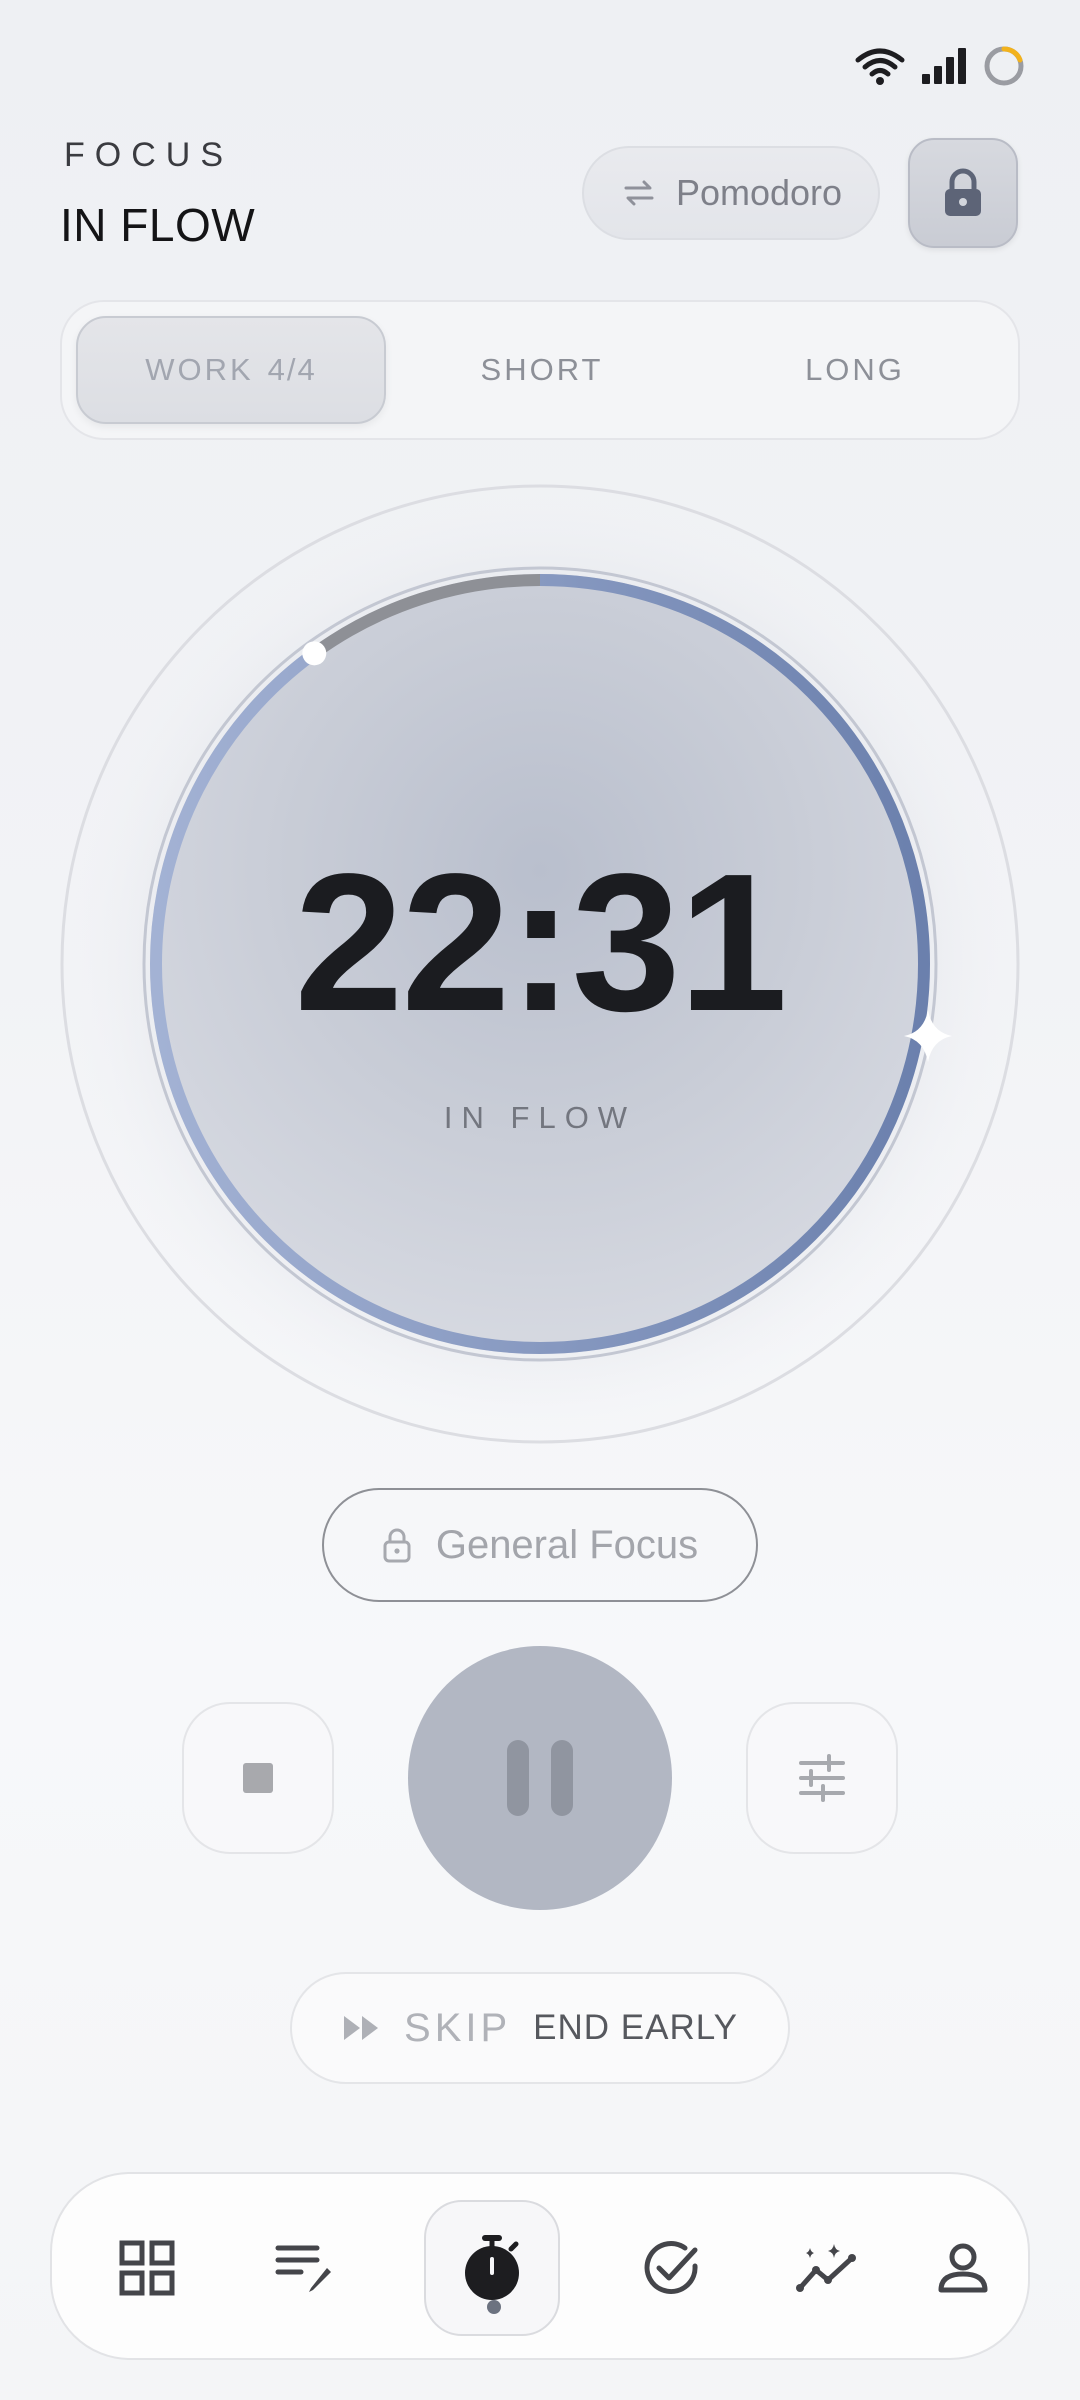 This screenshot has width=1080, height=2400. What do you see at coordinates (880, 66) in the screenshot?
I see `wifi-icon` at bounding box center [880, 66].